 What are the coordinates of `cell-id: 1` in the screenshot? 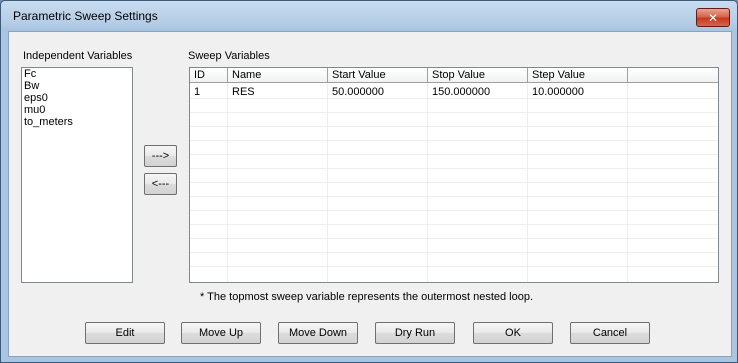 It's located at (209, 92).